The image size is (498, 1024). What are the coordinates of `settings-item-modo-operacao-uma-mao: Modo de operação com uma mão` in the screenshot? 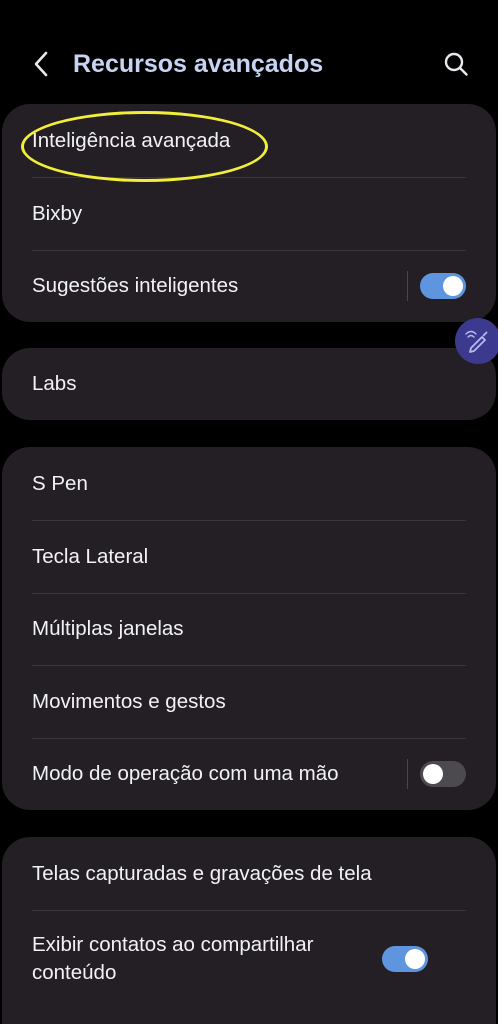 It's located at (249, 774).